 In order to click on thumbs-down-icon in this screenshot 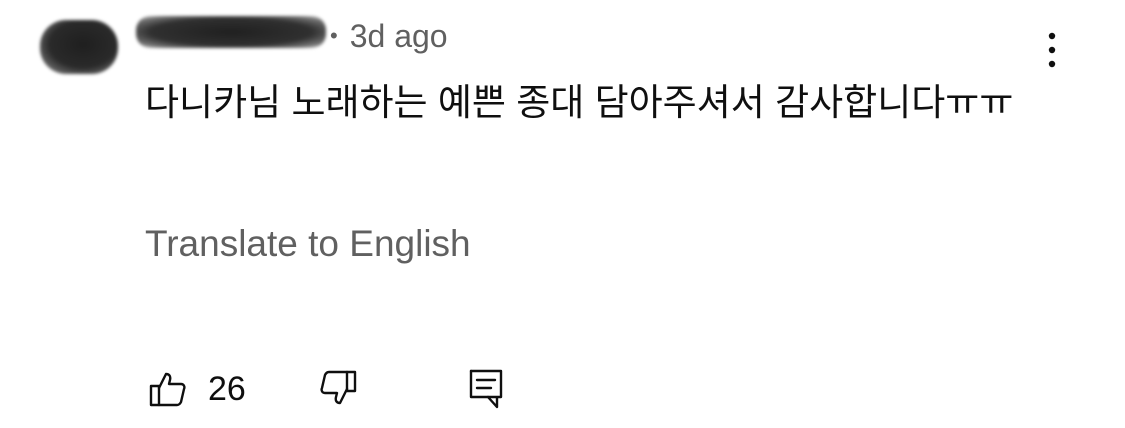, I will do `click(338, 387)`.